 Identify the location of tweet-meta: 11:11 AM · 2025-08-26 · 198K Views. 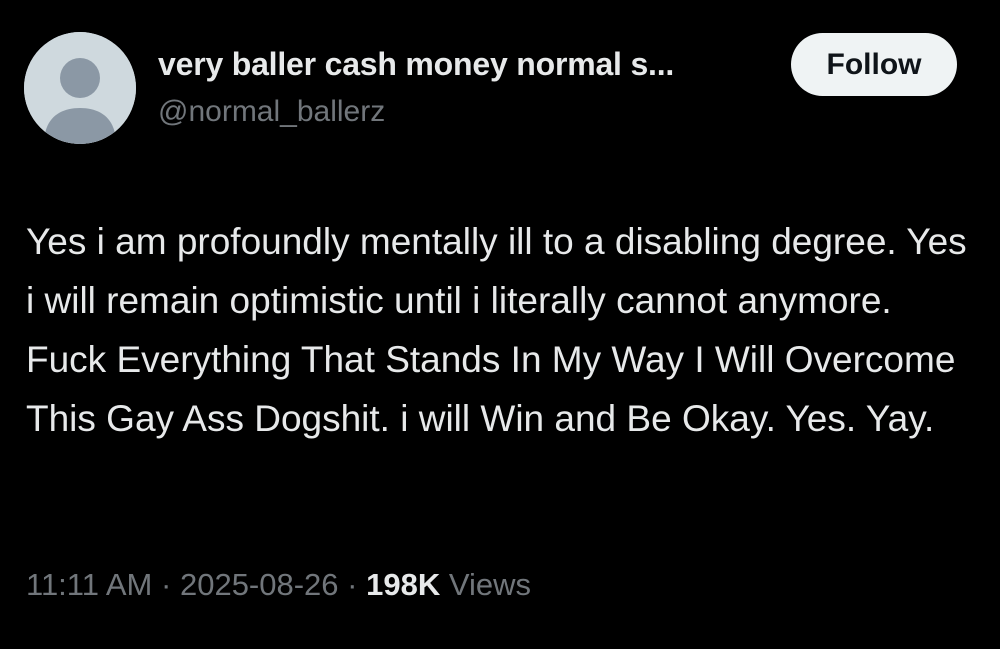
(278, 585).